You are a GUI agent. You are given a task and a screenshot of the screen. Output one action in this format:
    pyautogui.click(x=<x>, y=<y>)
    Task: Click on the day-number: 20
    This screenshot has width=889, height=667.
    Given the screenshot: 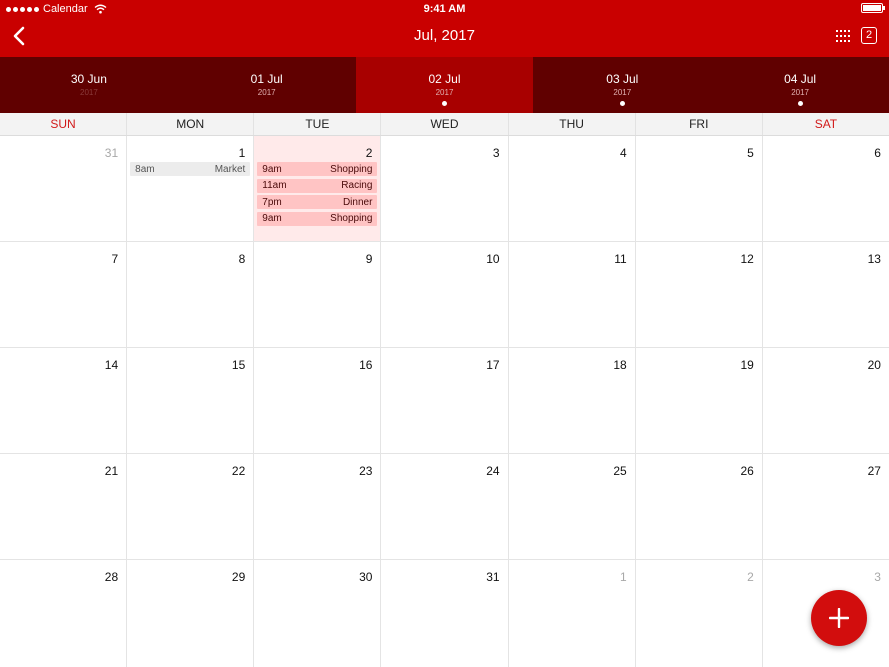 What is the action you would take?
    pyautogui.click(x=874, y=365)
    